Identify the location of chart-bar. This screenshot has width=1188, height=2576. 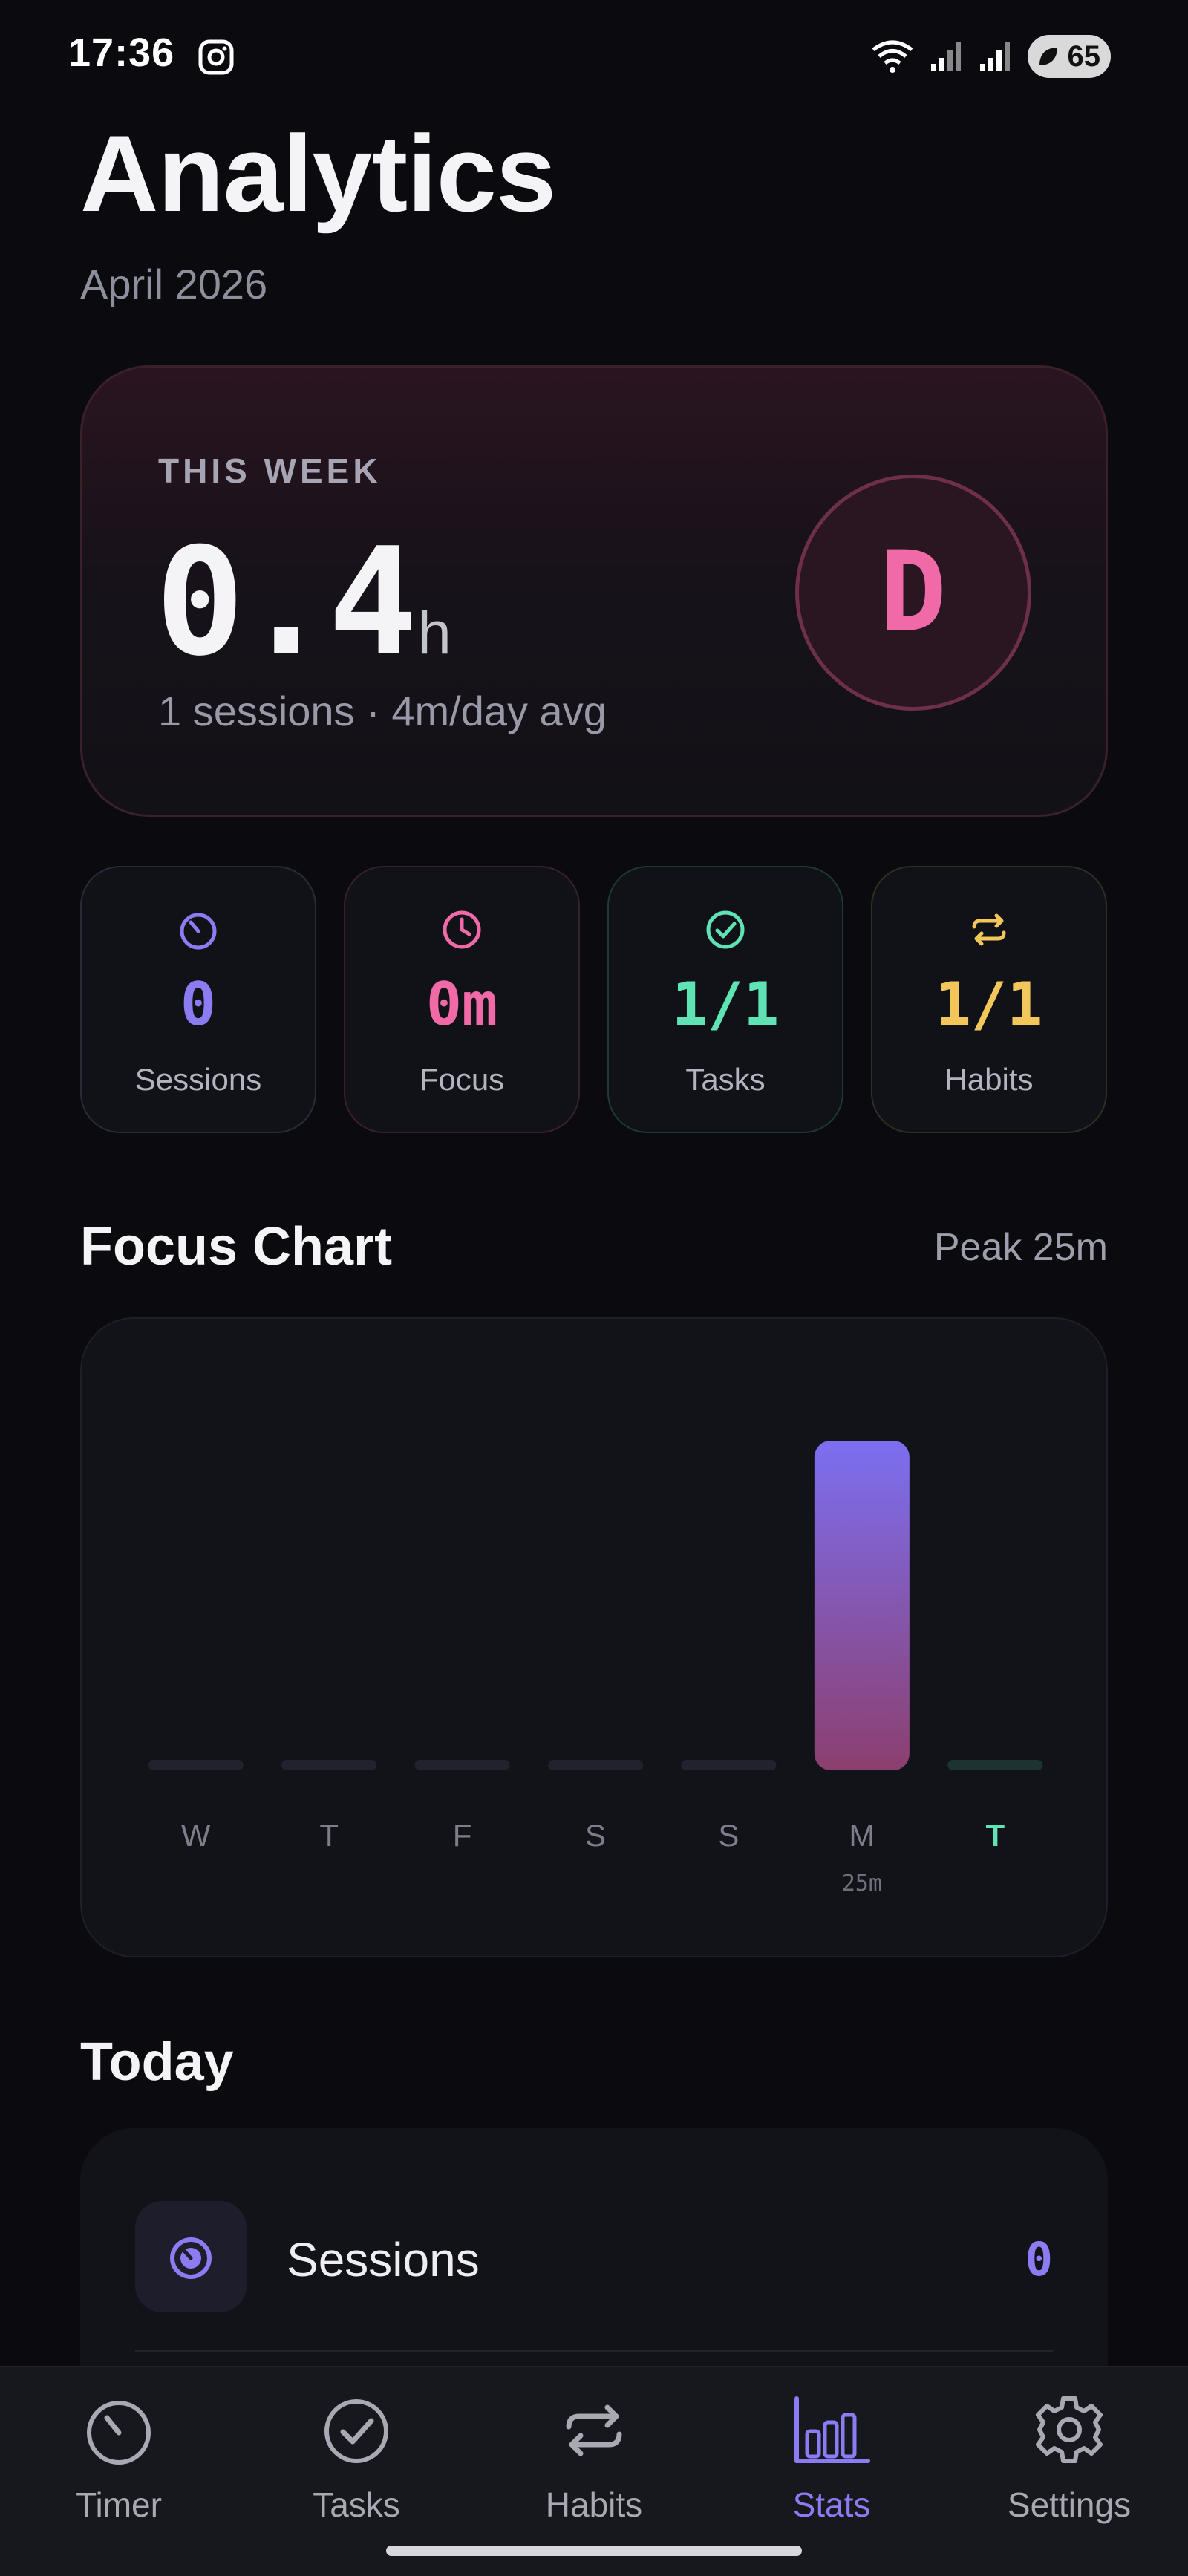
(862, 1605).